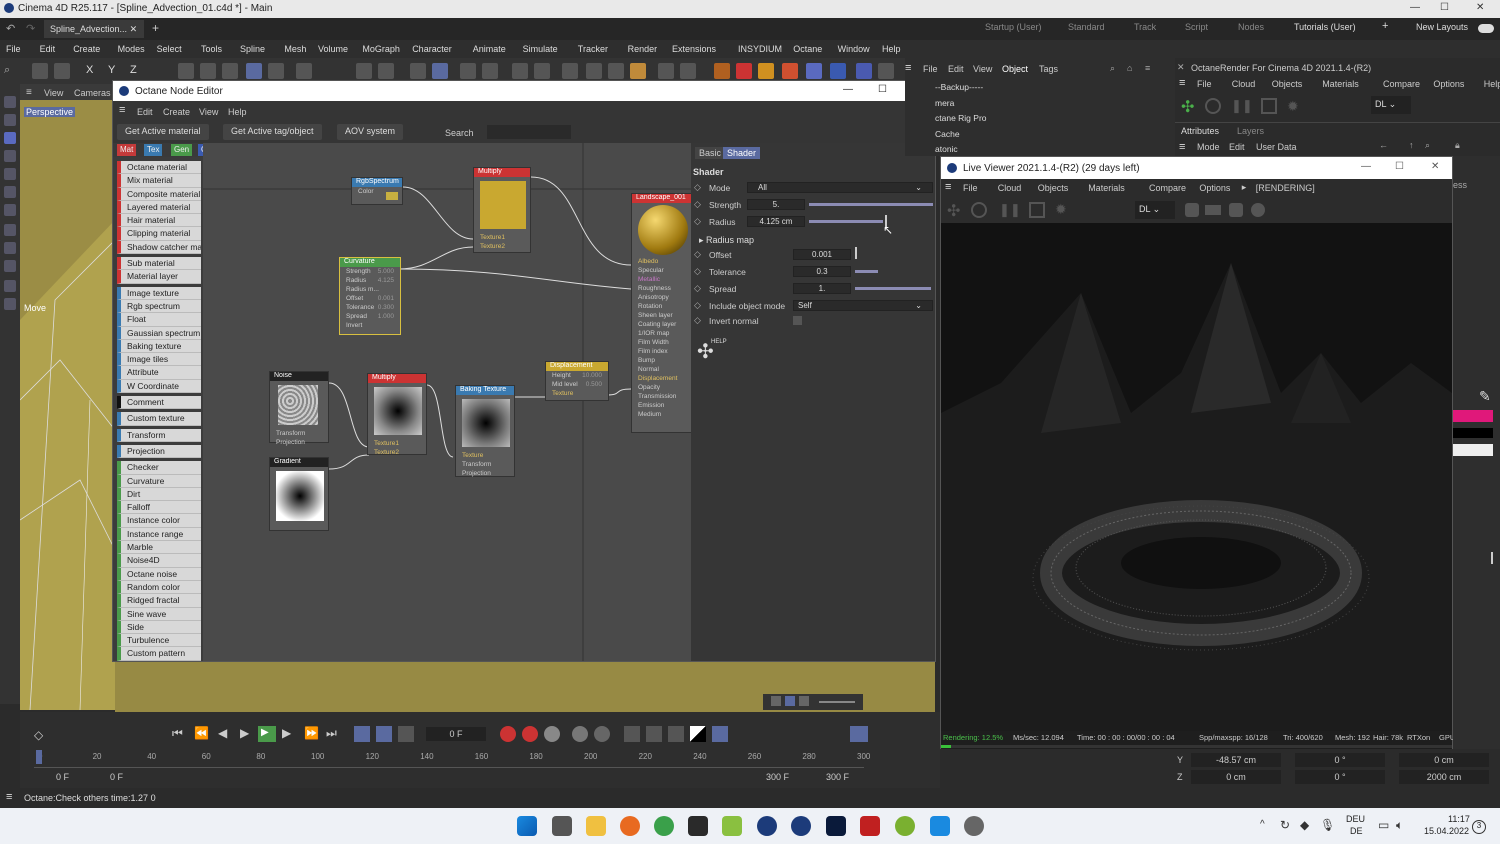  Describe the element at coordinates (159, 264) in the screenshot. I see `node-list-item: Sub material` at that location.